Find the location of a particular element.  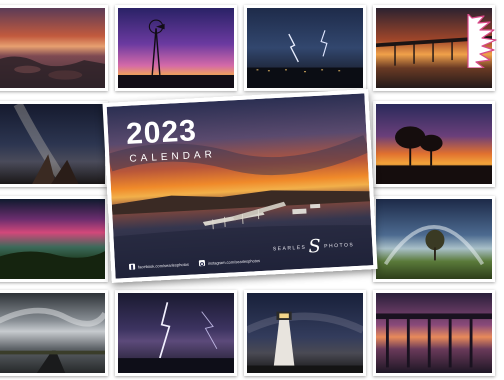

instagram-icon is located at coordinates (202, 263).